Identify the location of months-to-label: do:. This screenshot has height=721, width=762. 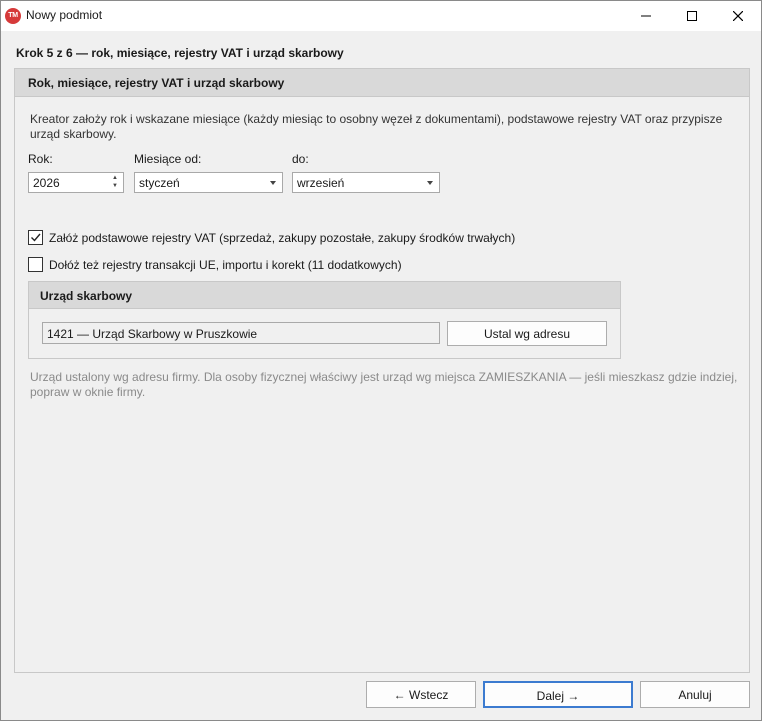
(300, 159).